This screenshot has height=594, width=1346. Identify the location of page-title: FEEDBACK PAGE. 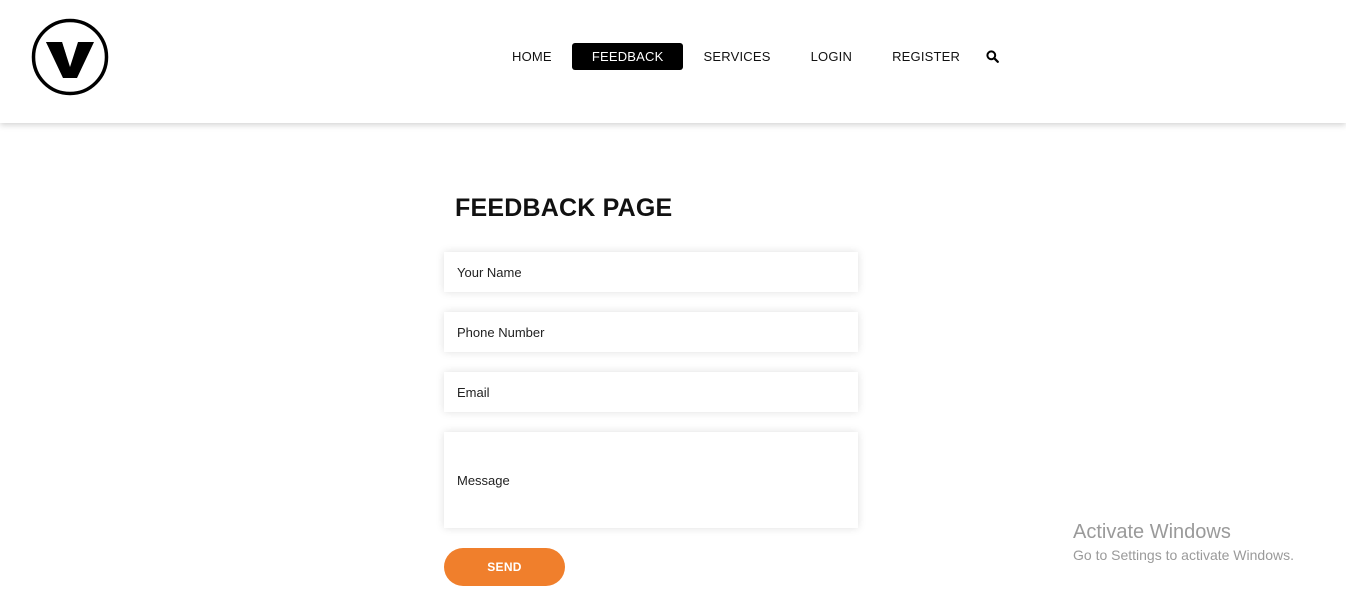
(564, 208).